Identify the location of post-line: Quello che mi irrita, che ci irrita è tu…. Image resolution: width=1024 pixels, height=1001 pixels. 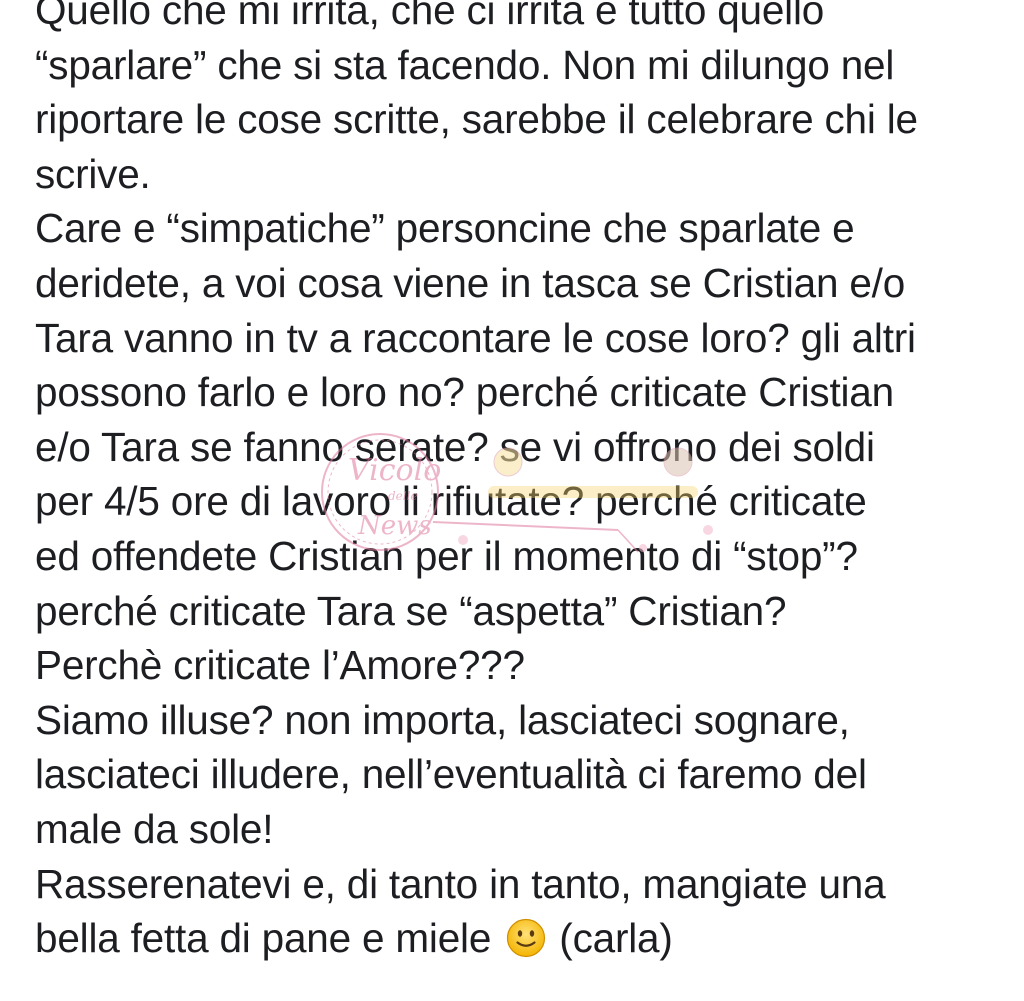
(430, 16).